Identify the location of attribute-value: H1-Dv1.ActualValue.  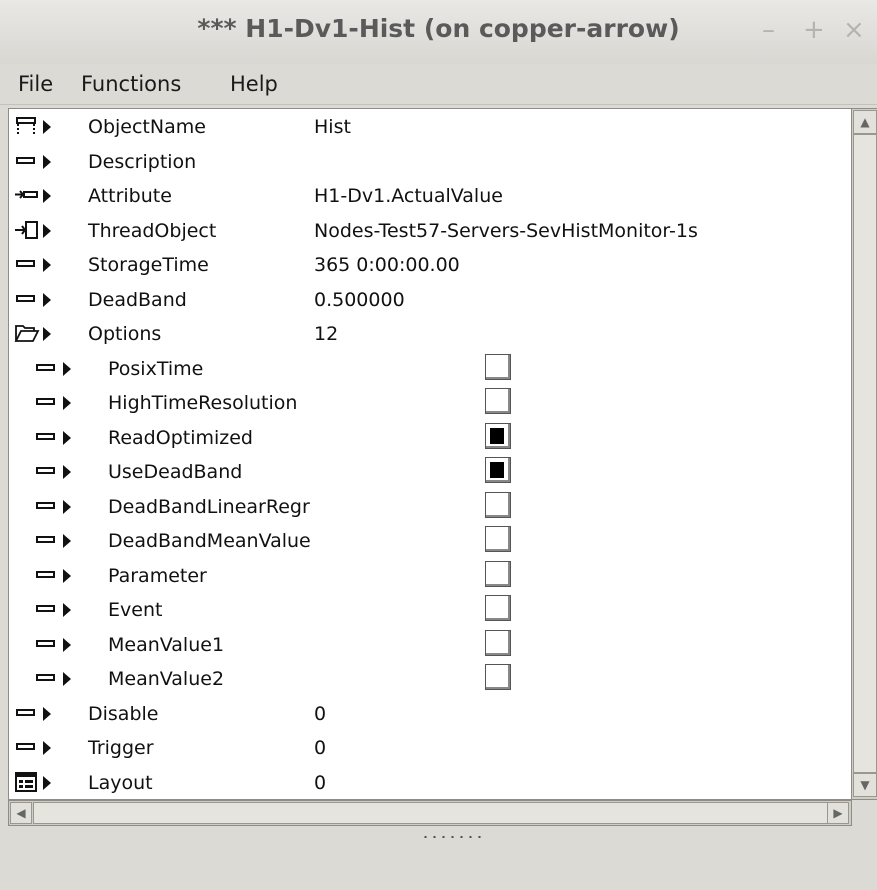
(408, 196).